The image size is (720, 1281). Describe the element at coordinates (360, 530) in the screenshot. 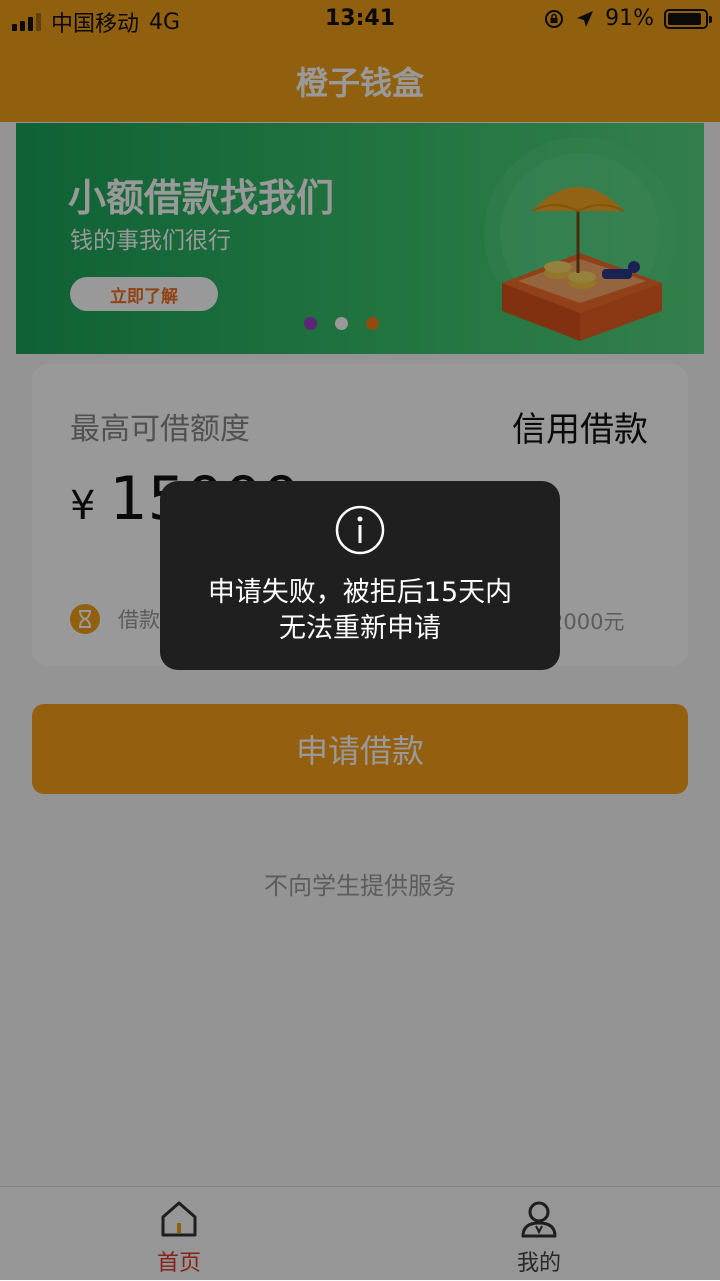

I see `info-icon` at that location.